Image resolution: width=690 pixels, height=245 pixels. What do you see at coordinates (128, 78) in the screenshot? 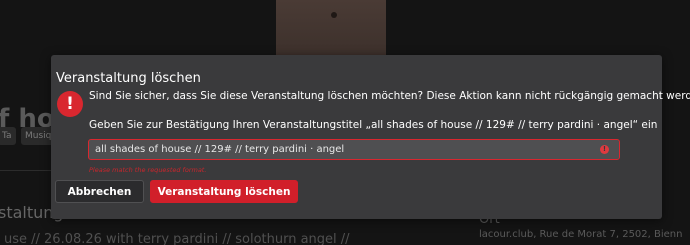
I see `dialog-title: Veranstaltung löschen` at bounding box center [128, 78].